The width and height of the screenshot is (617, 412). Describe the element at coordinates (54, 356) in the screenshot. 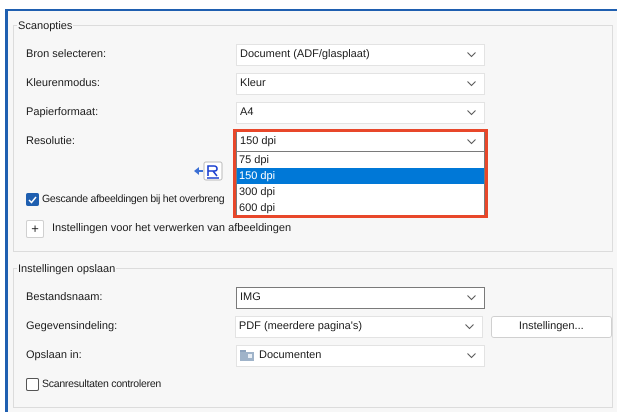

I see `field-label: Opslaan in:` at that location.